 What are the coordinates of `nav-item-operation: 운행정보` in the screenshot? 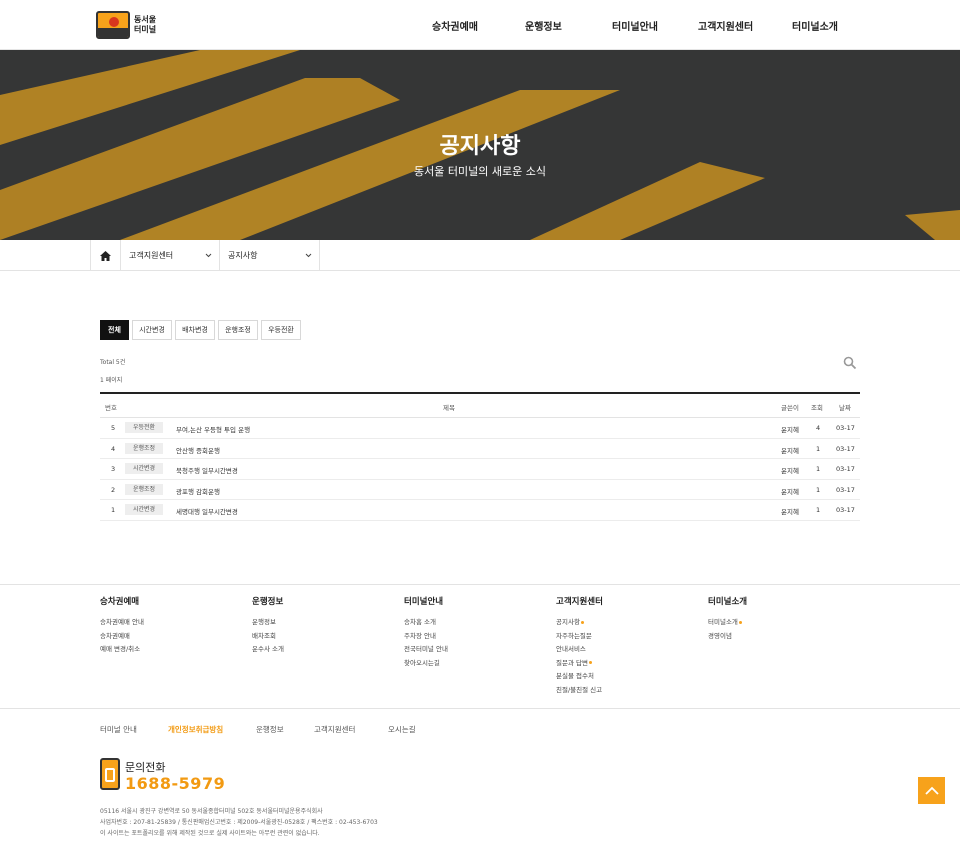 It's located at (543, 25).